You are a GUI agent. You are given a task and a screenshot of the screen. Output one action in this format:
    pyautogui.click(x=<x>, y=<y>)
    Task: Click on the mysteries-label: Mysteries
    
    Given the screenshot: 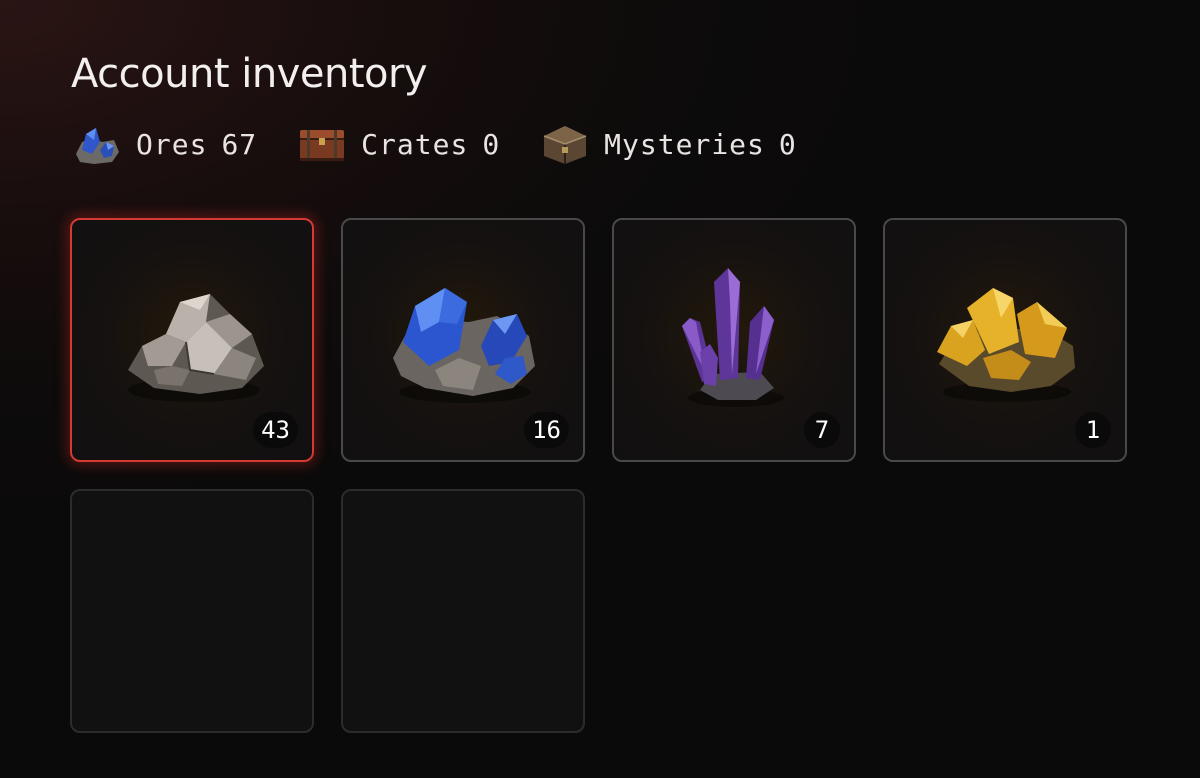 What is the action you would take?
    pyautogui.click(x=684, y=144)
    